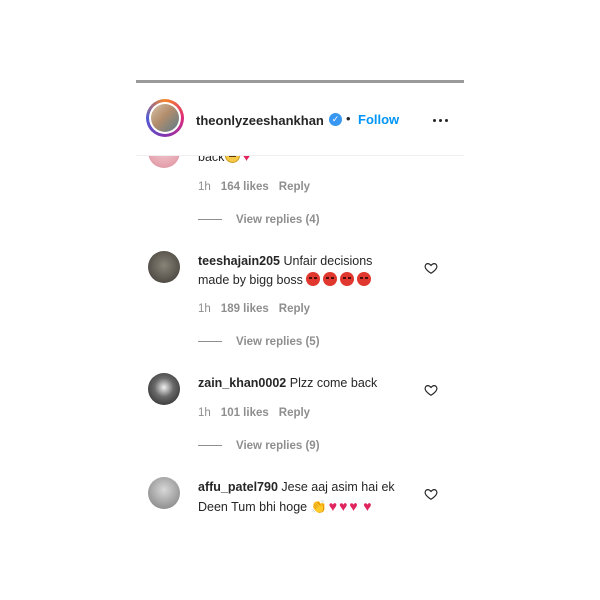 The width and height of the screenshot is (600, 600). Describe the element at coordinates (245, 413) in the screenshot. I see `comment-likes: 101 likes` at that location.